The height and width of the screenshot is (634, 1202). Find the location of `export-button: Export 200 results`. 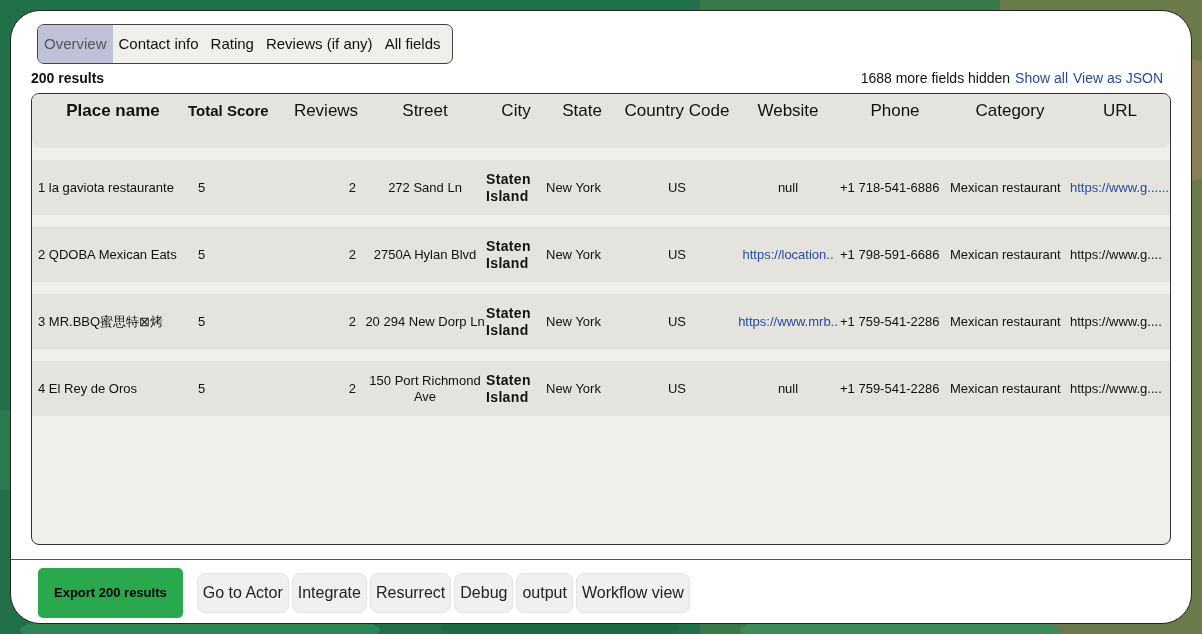

export-button: Export 200 results is located at coordinates (110, 593).